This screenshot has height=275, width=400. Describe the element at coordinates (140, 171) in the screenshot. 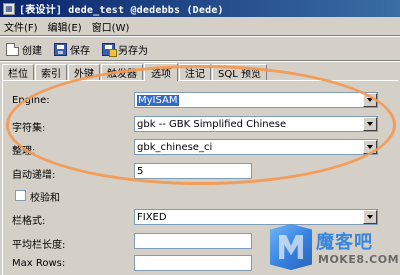

I see `auto-increment-value: 5` at that location.